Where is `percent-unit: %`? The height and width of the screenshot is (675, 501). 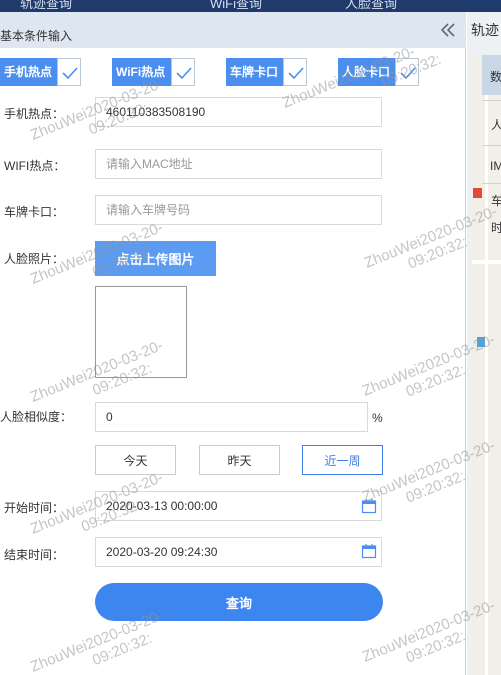
percent-unit: % is located at coordinates (377, 418).